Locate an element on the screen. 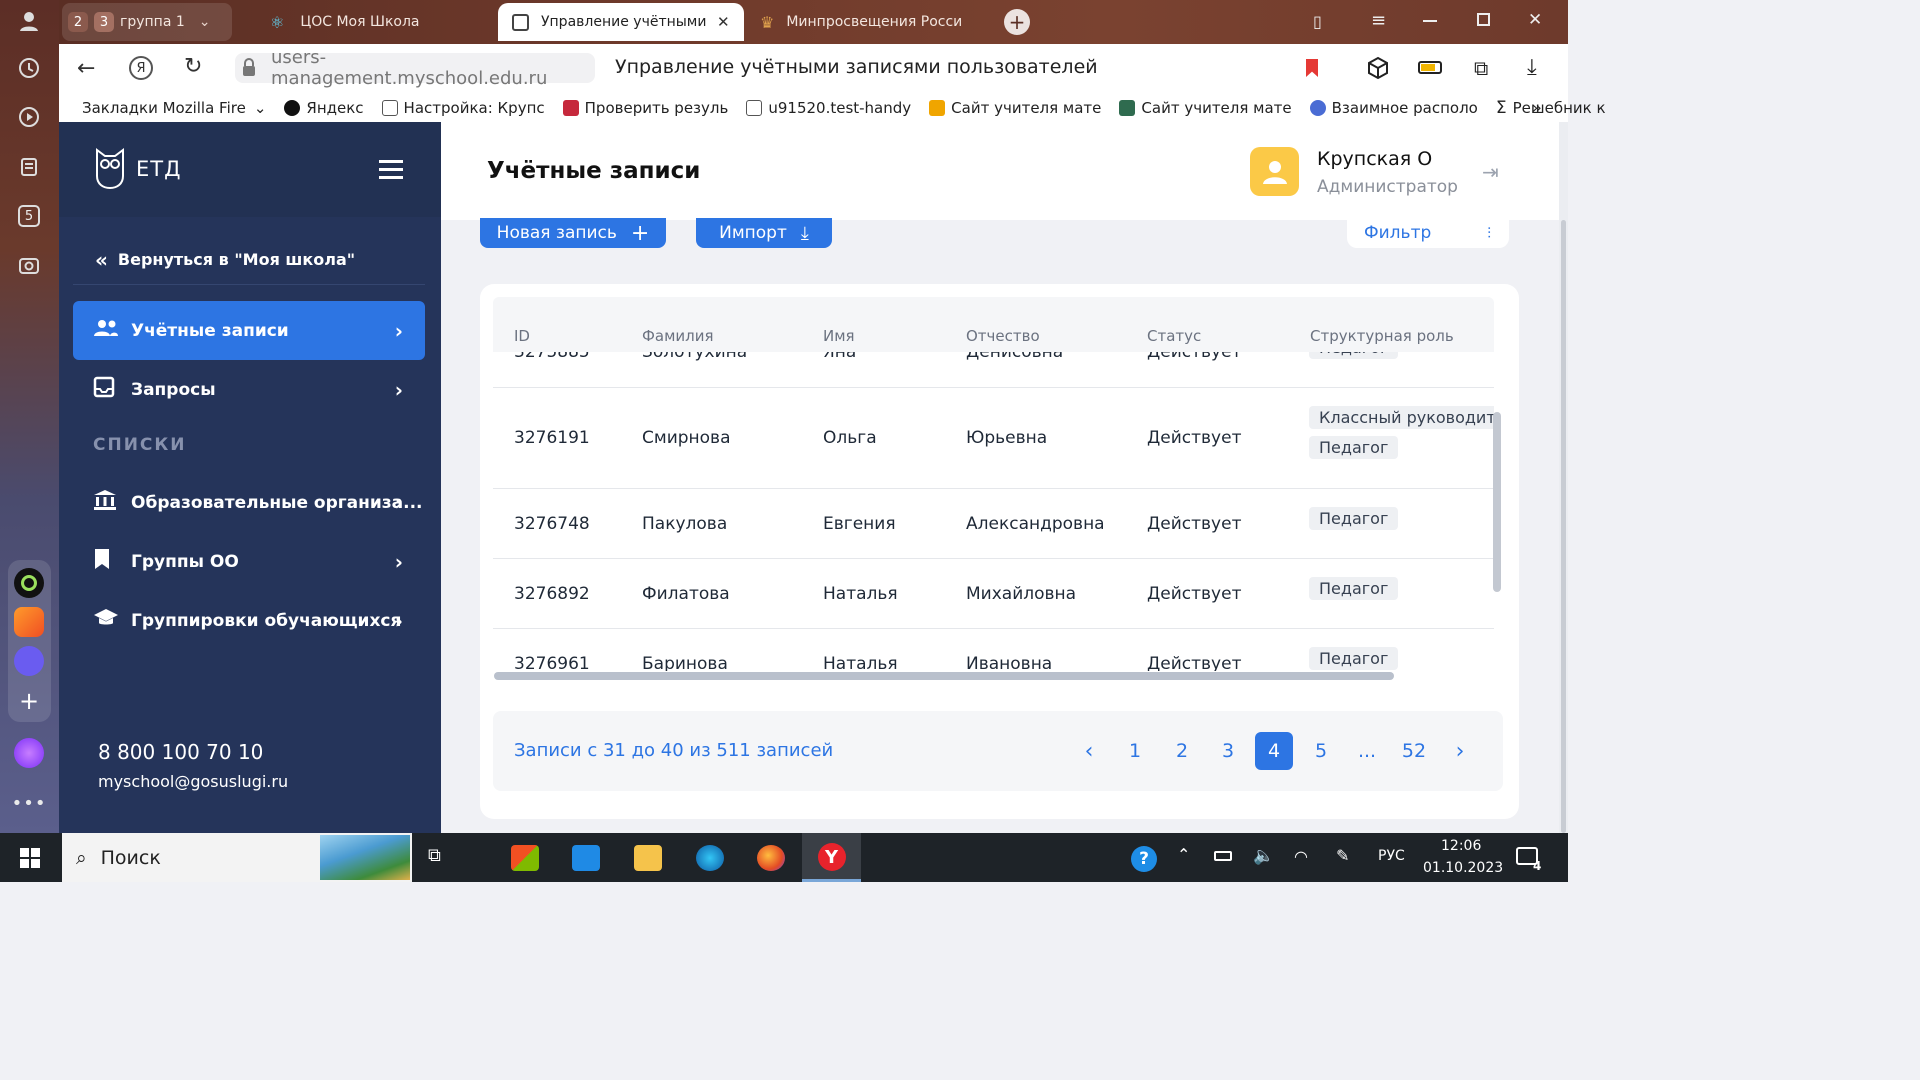  pen-icon: ✎ is located at coordinates (1342, 855).